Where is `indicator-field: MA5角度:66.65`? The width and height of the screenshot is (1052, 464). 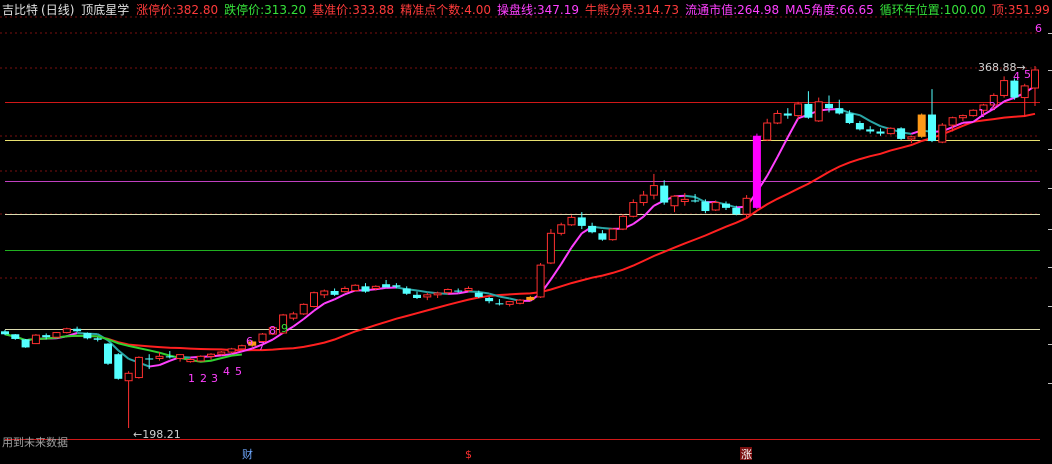 indicator-field: MA5角度:66.65 is located at coordinates (831, 10).